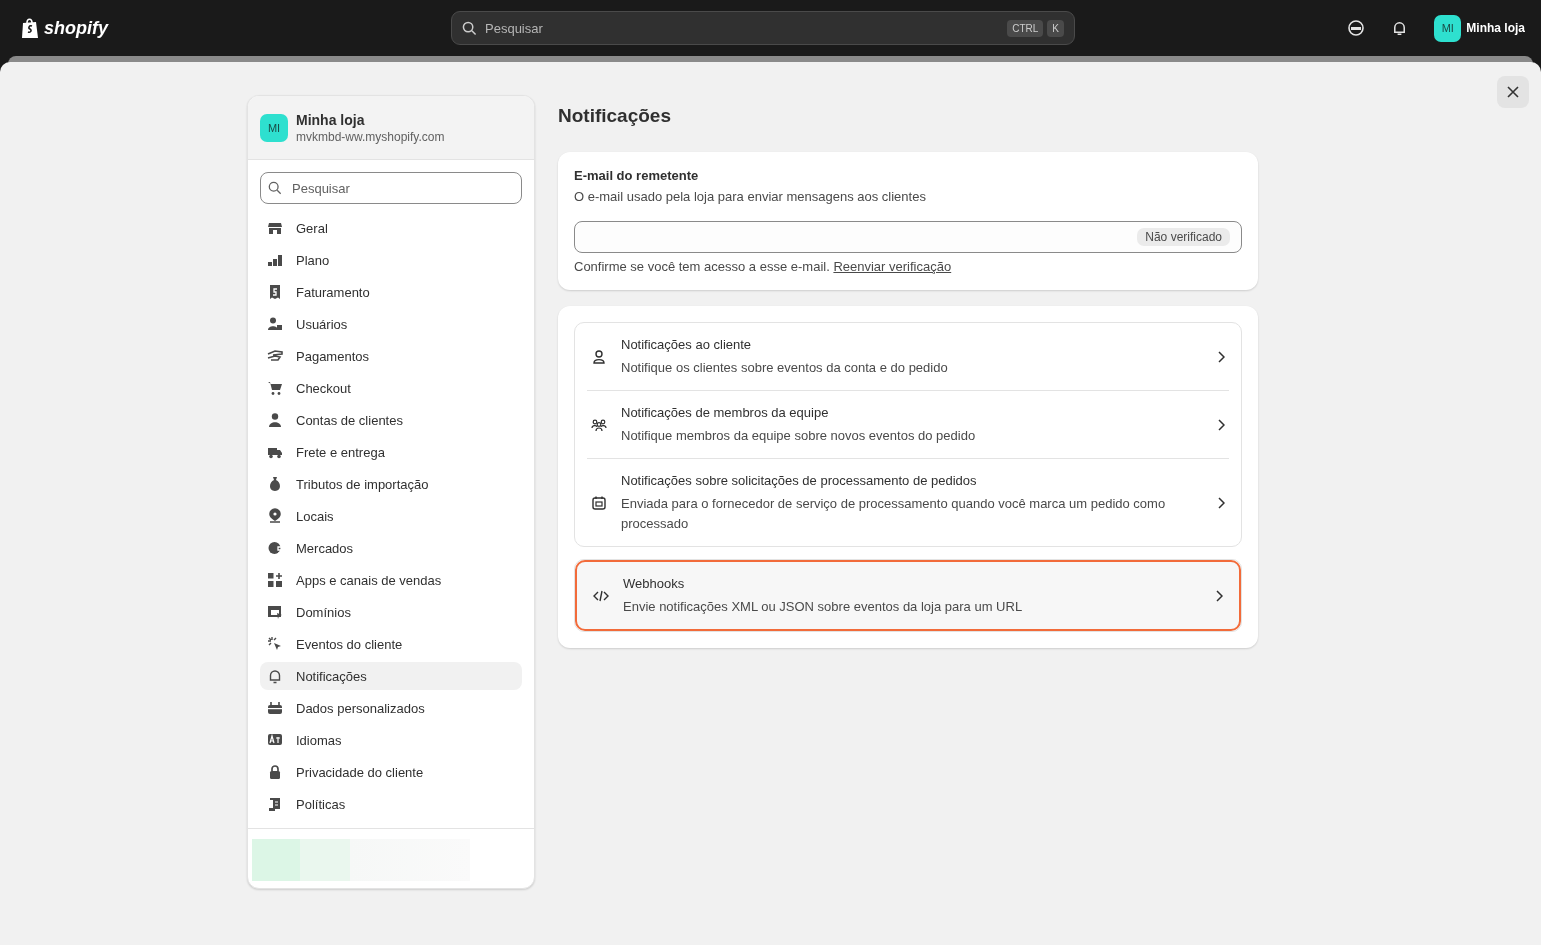 Image resolution: width=1541 pixels, height=945 pixels. Describe the element at coordinates (687, 345) in the screenshot. I see `row-title: Notificações ao cliente` at that location.